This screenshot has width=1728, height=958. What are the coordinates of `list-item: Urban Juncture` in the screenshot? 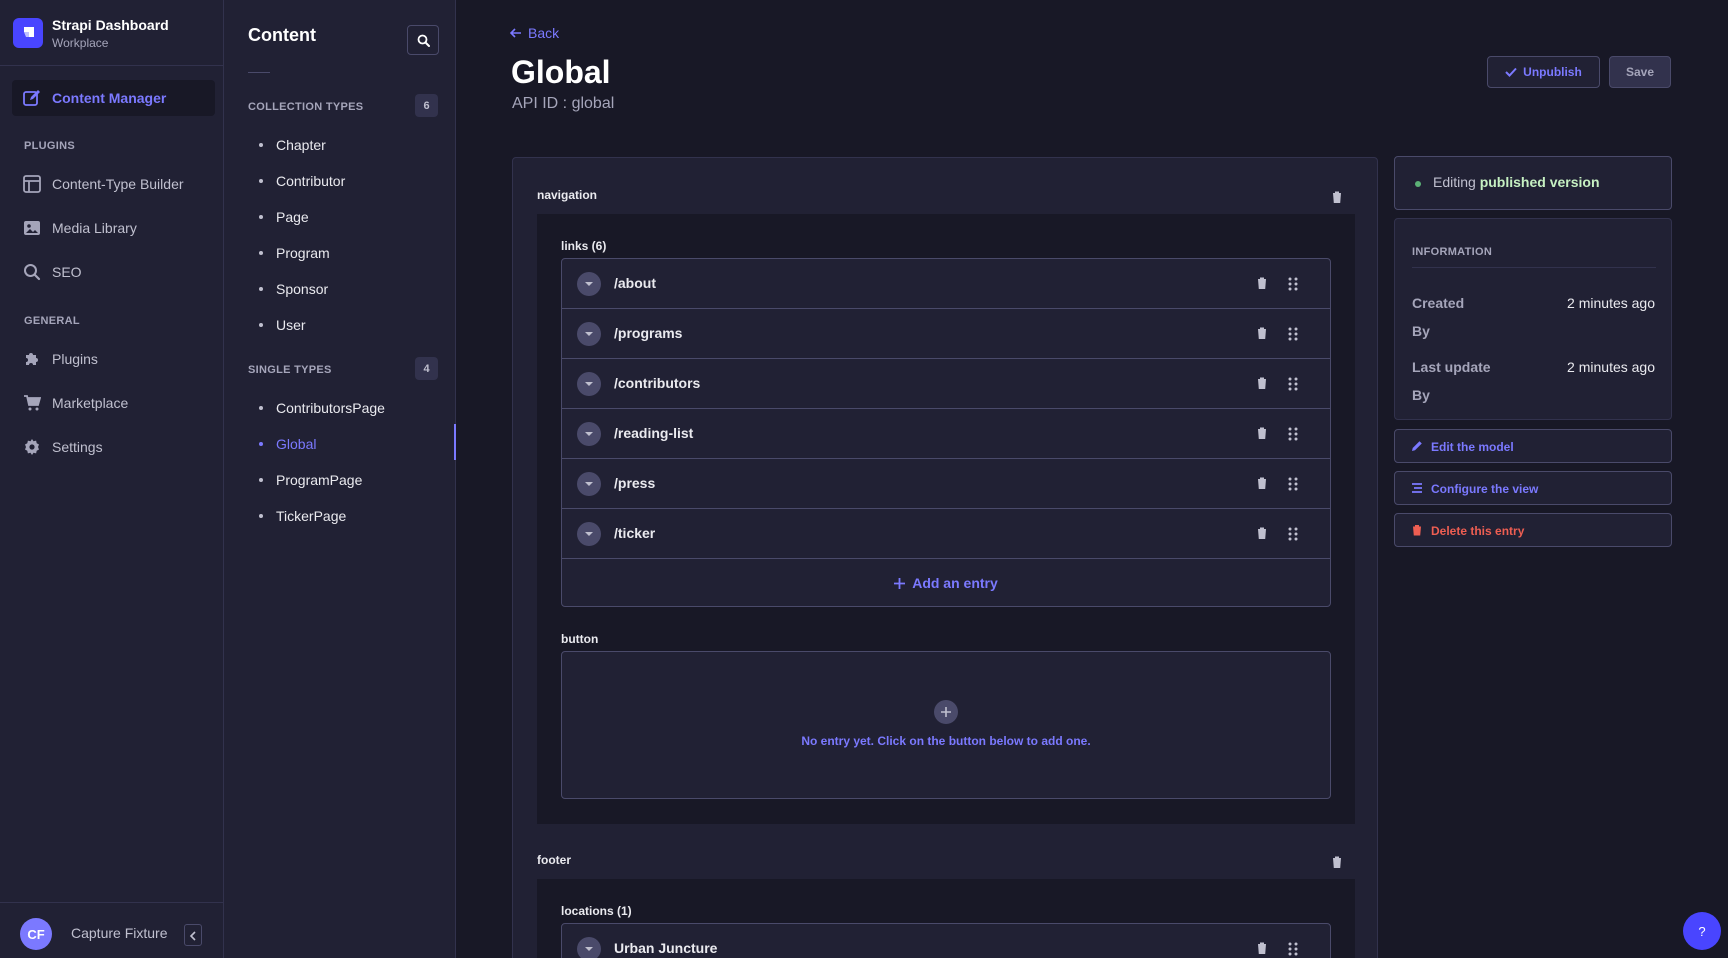 It's located at (946, 941).